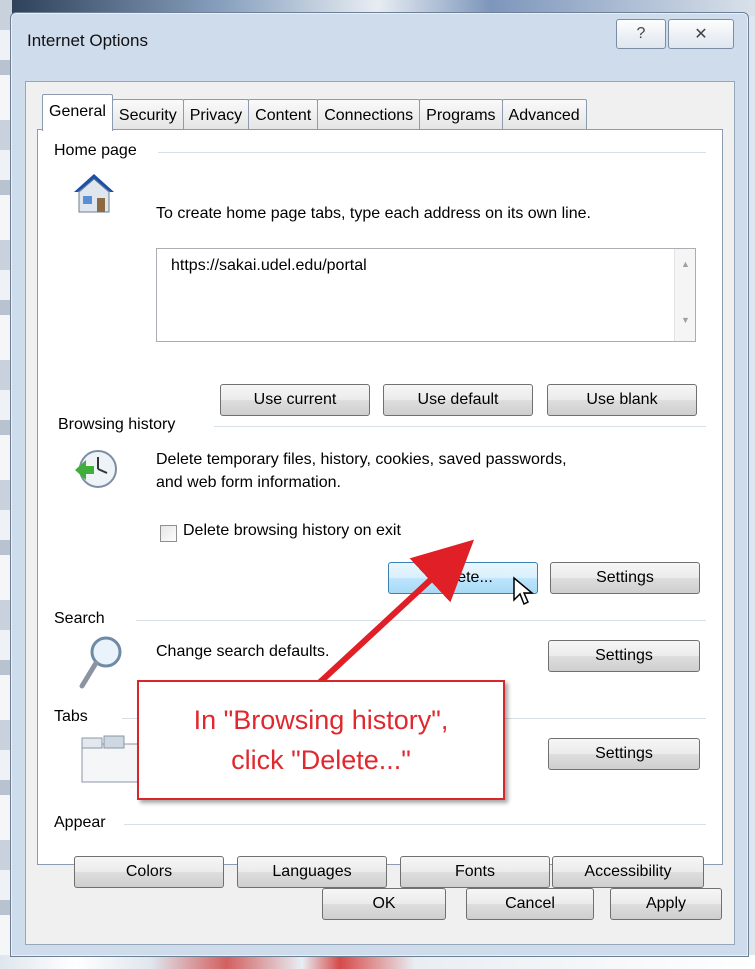  What do you see at coordinates (283, 115) in the screenshot?
I see `tab-content: Content` at bounding box center [283, 115].